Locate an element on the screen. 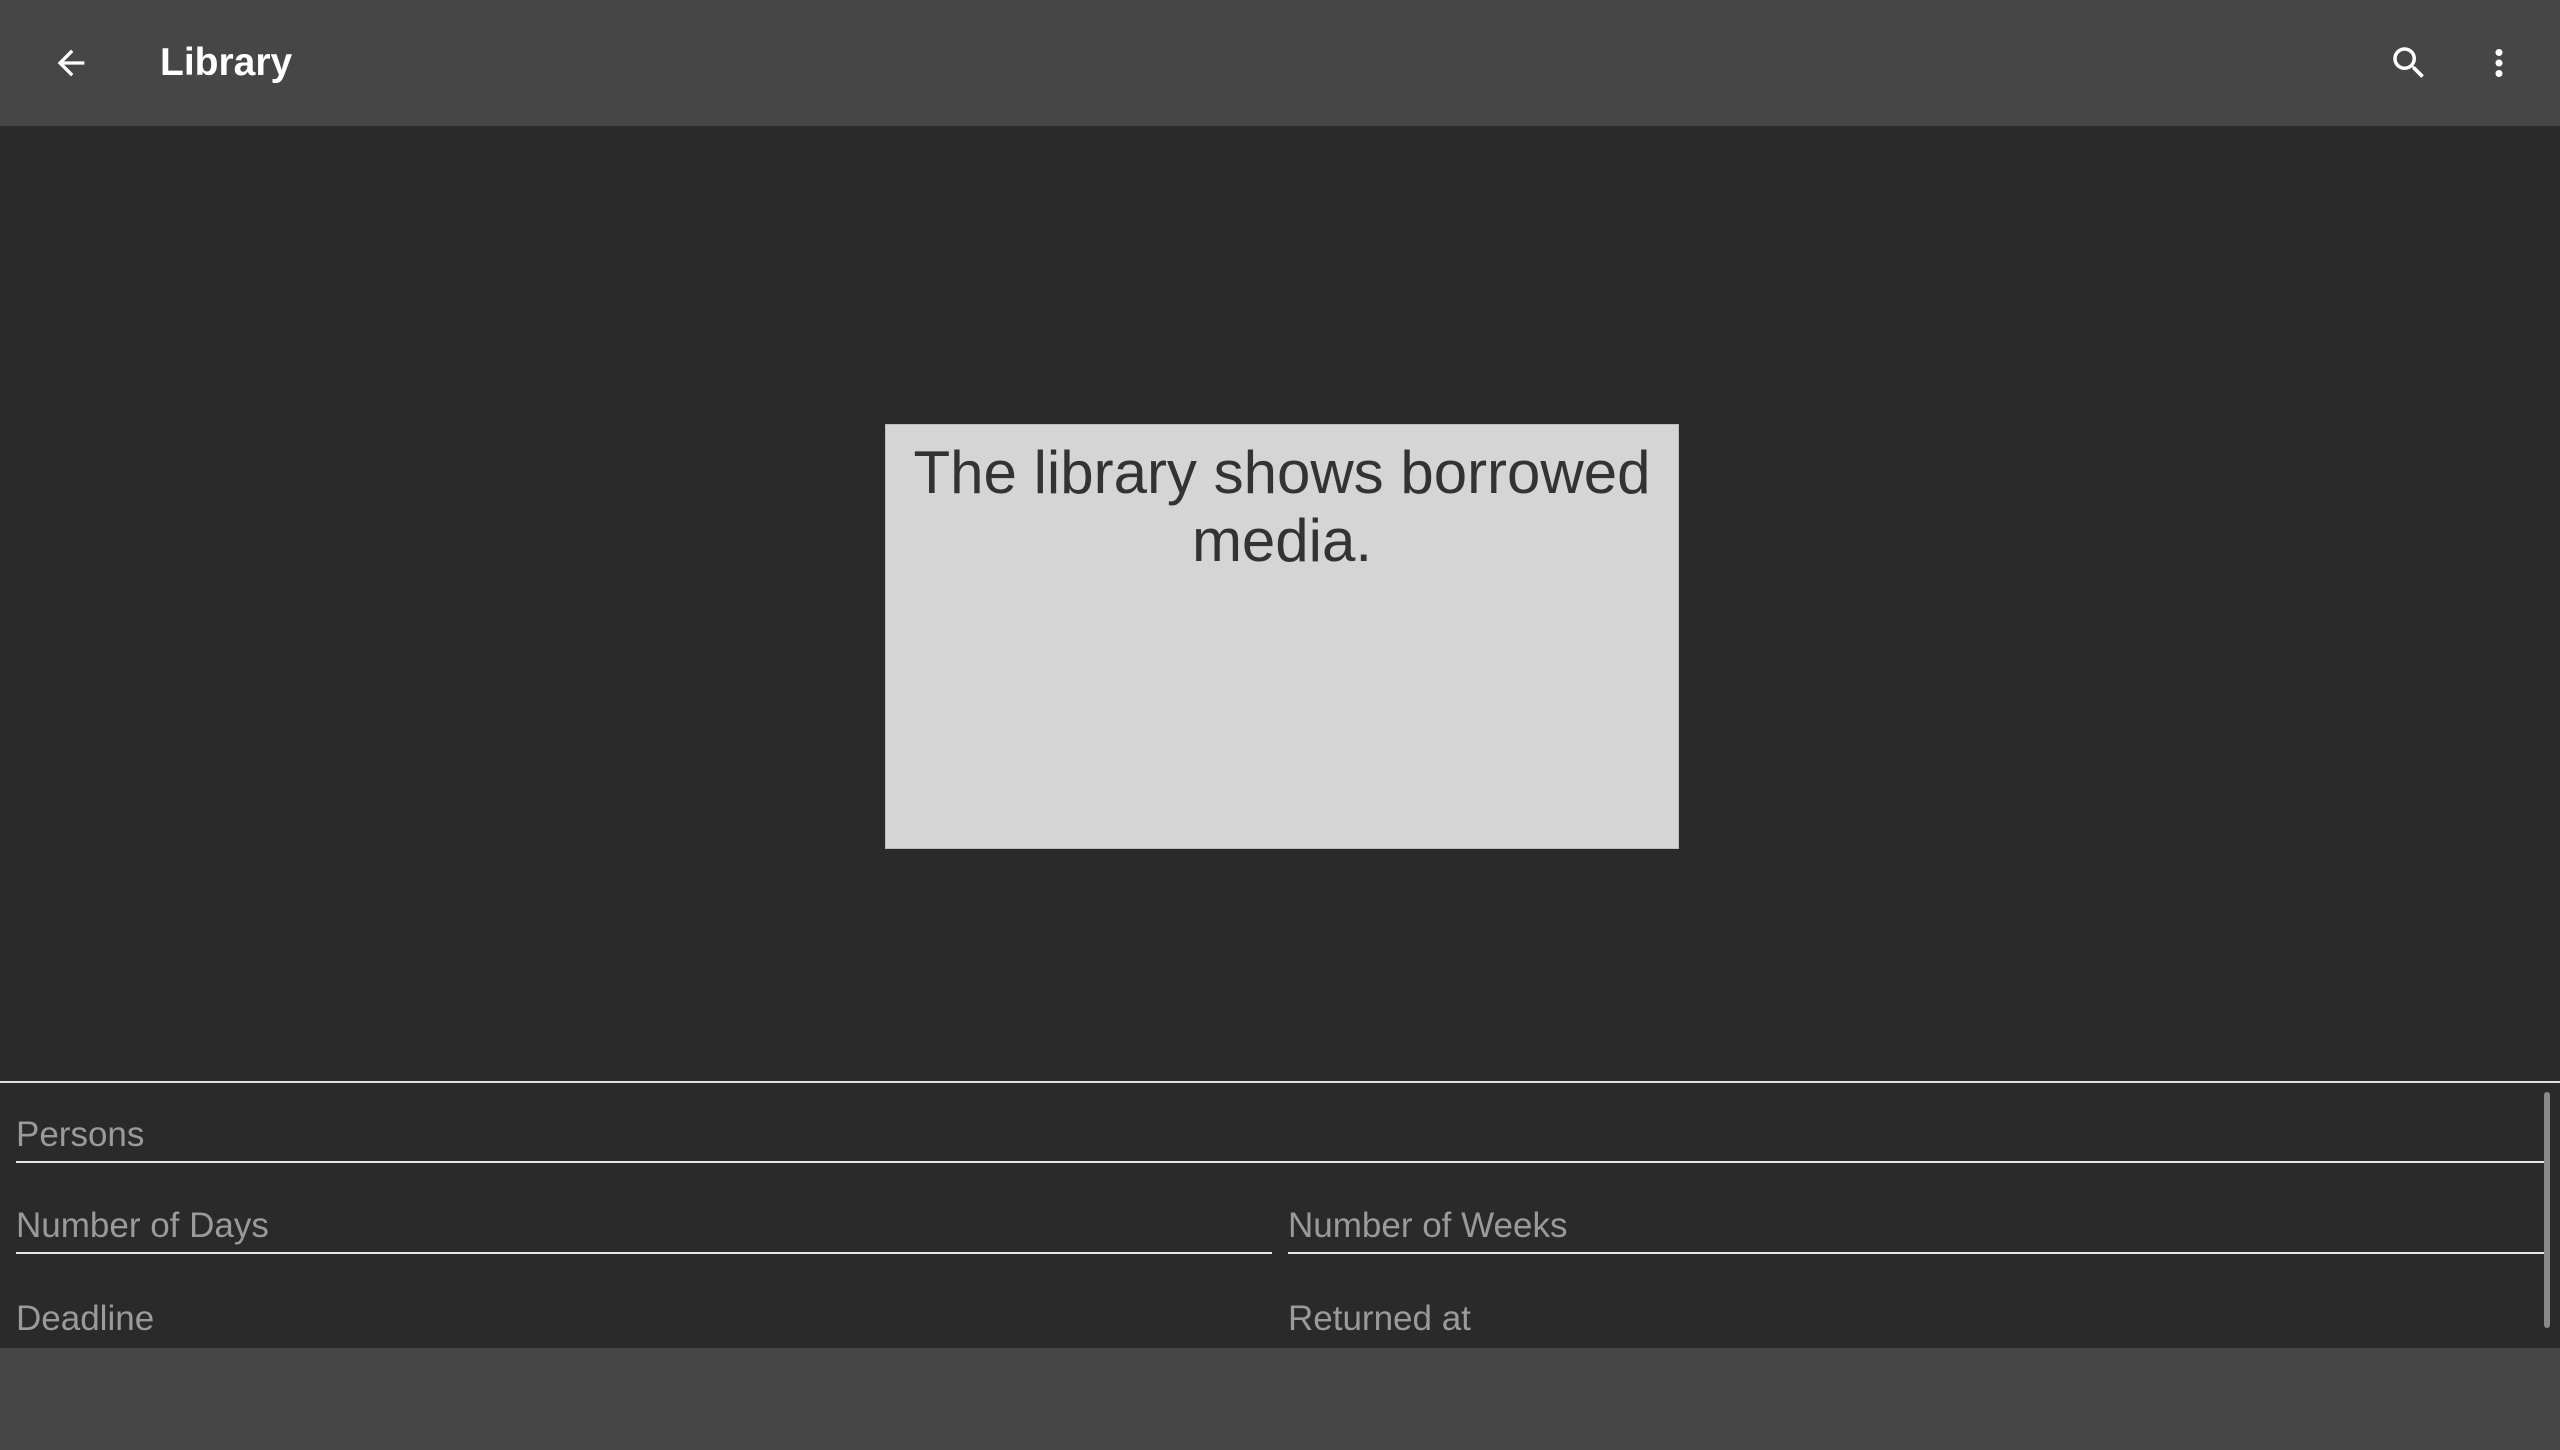  number-of-weeks-field: Number of Weeks is located at coordinates (1916, 1224).